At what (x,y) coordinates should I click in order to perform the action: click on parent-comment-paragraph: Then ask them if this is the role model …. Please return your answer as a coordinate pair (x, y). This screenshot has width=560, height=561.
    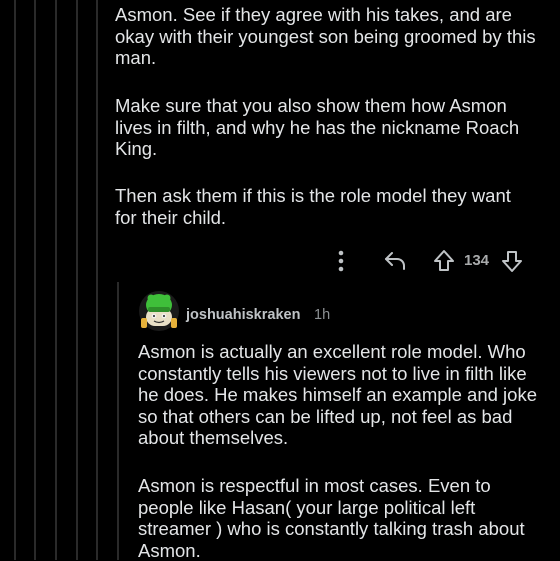
    Looking at the image, I should click on (313, 206).